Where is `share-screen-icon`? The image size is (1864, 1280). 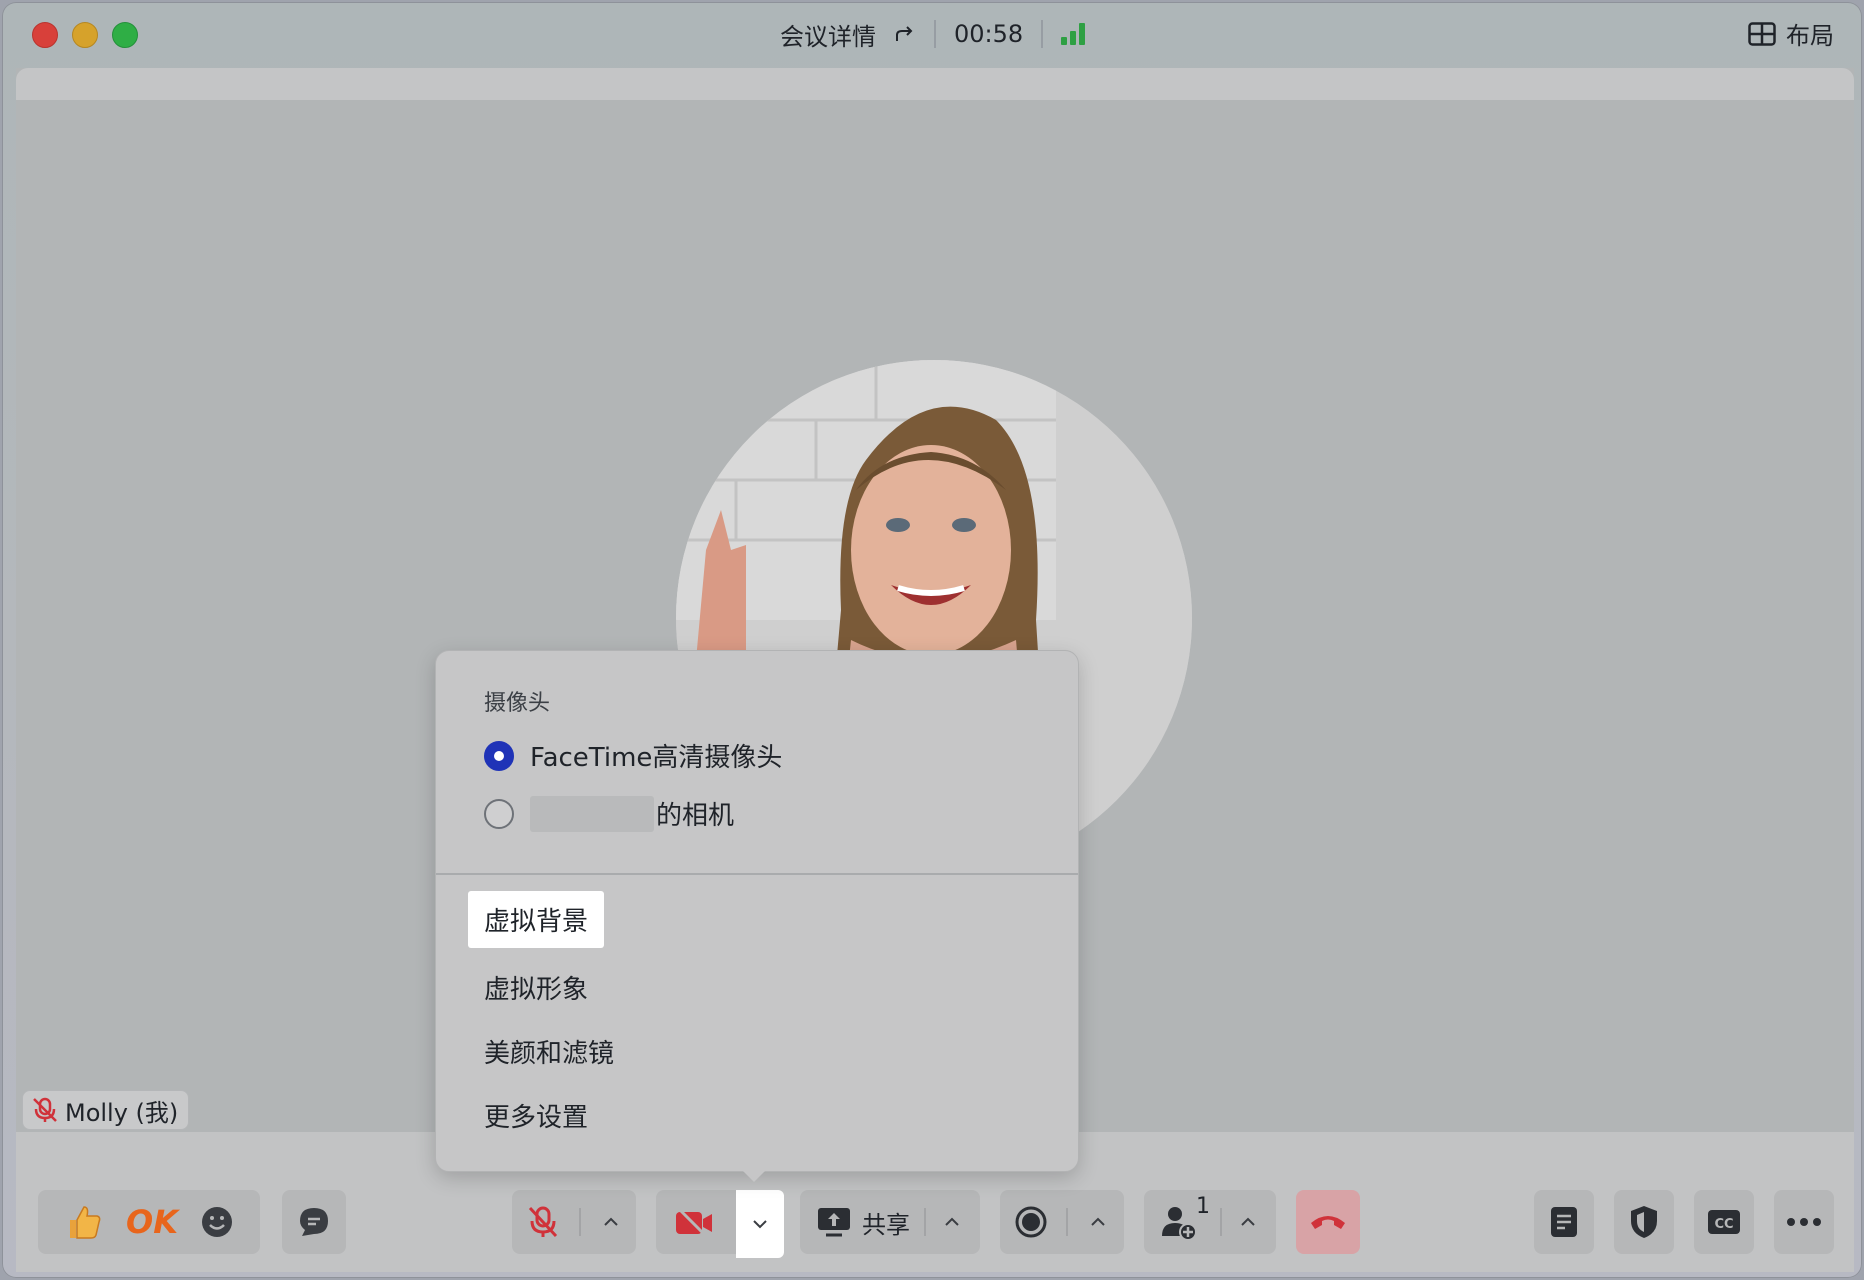 share-screen-icon is located at coordinates (834, 1222).